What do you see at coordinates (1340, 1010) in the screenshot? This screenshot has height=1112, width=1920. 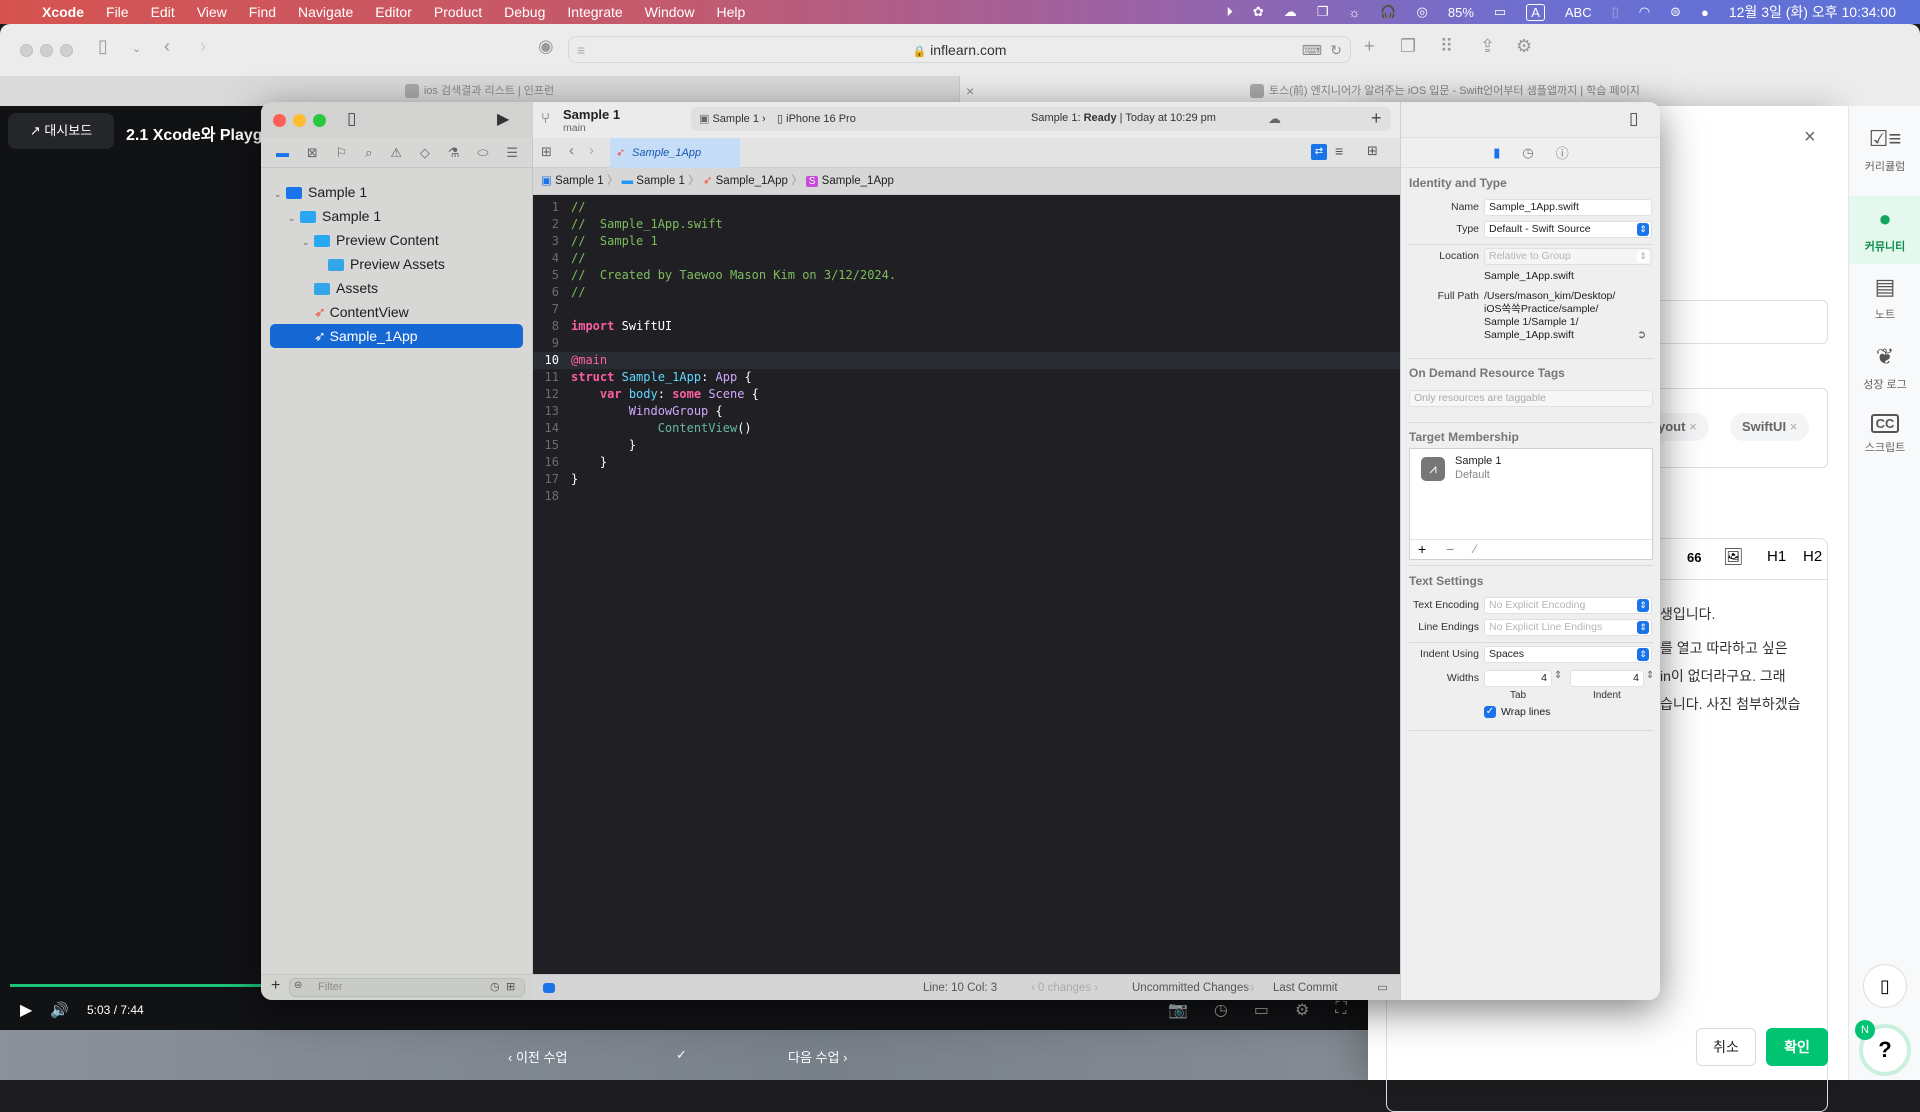 I see `fullscreen-icon: ⛶` at bounding box center [1340, 1010].